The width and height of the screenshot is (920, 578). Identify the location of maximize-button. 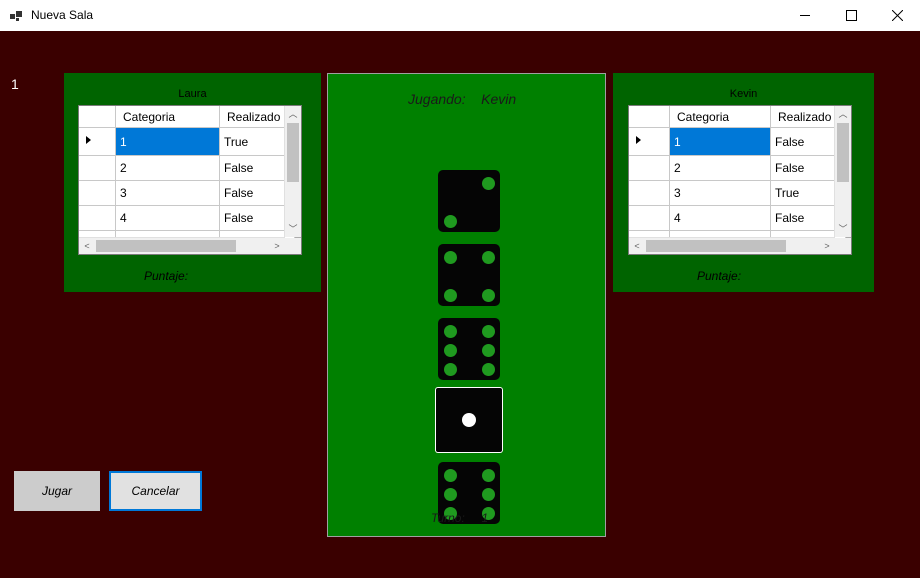
(851, 15).